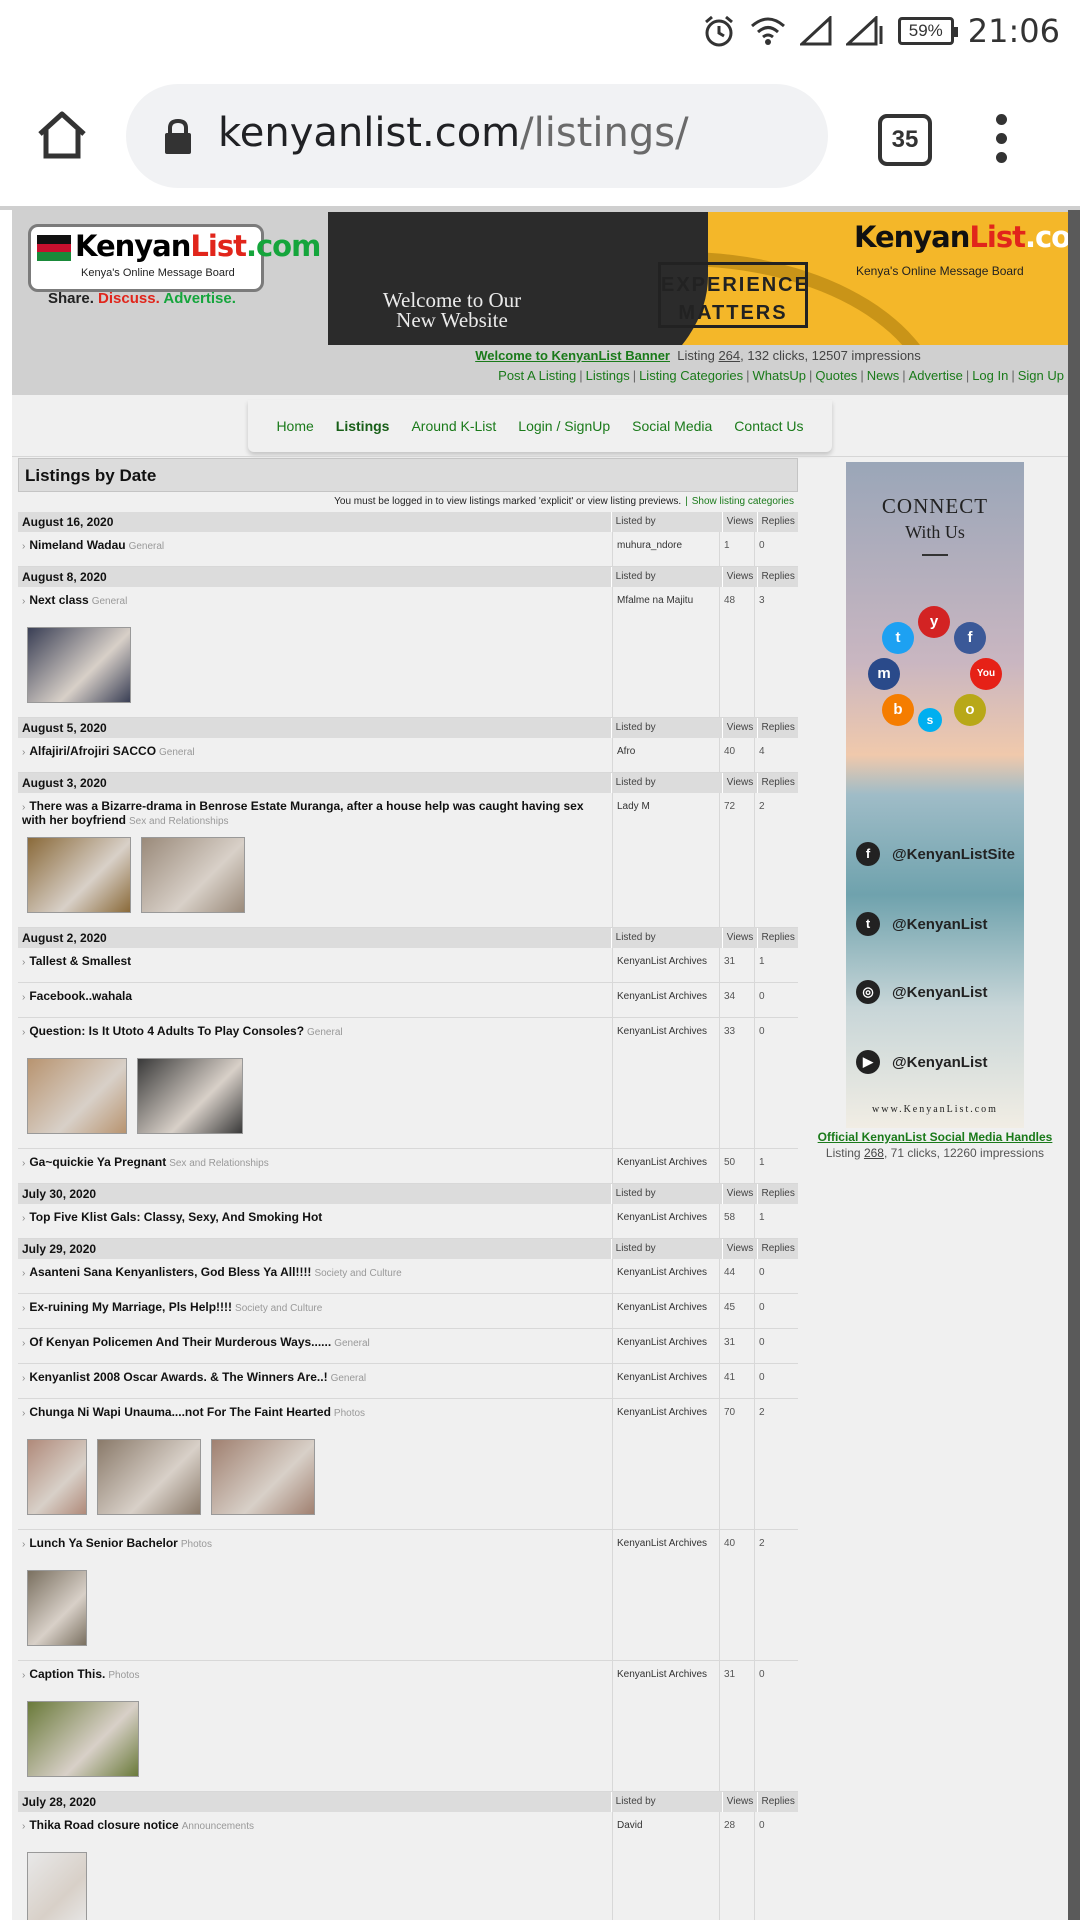 The image size is (1080, 1920). Describe the element at coordinates (349, 1413) in the screenshot. I see `listing-category: Photos` at that location.